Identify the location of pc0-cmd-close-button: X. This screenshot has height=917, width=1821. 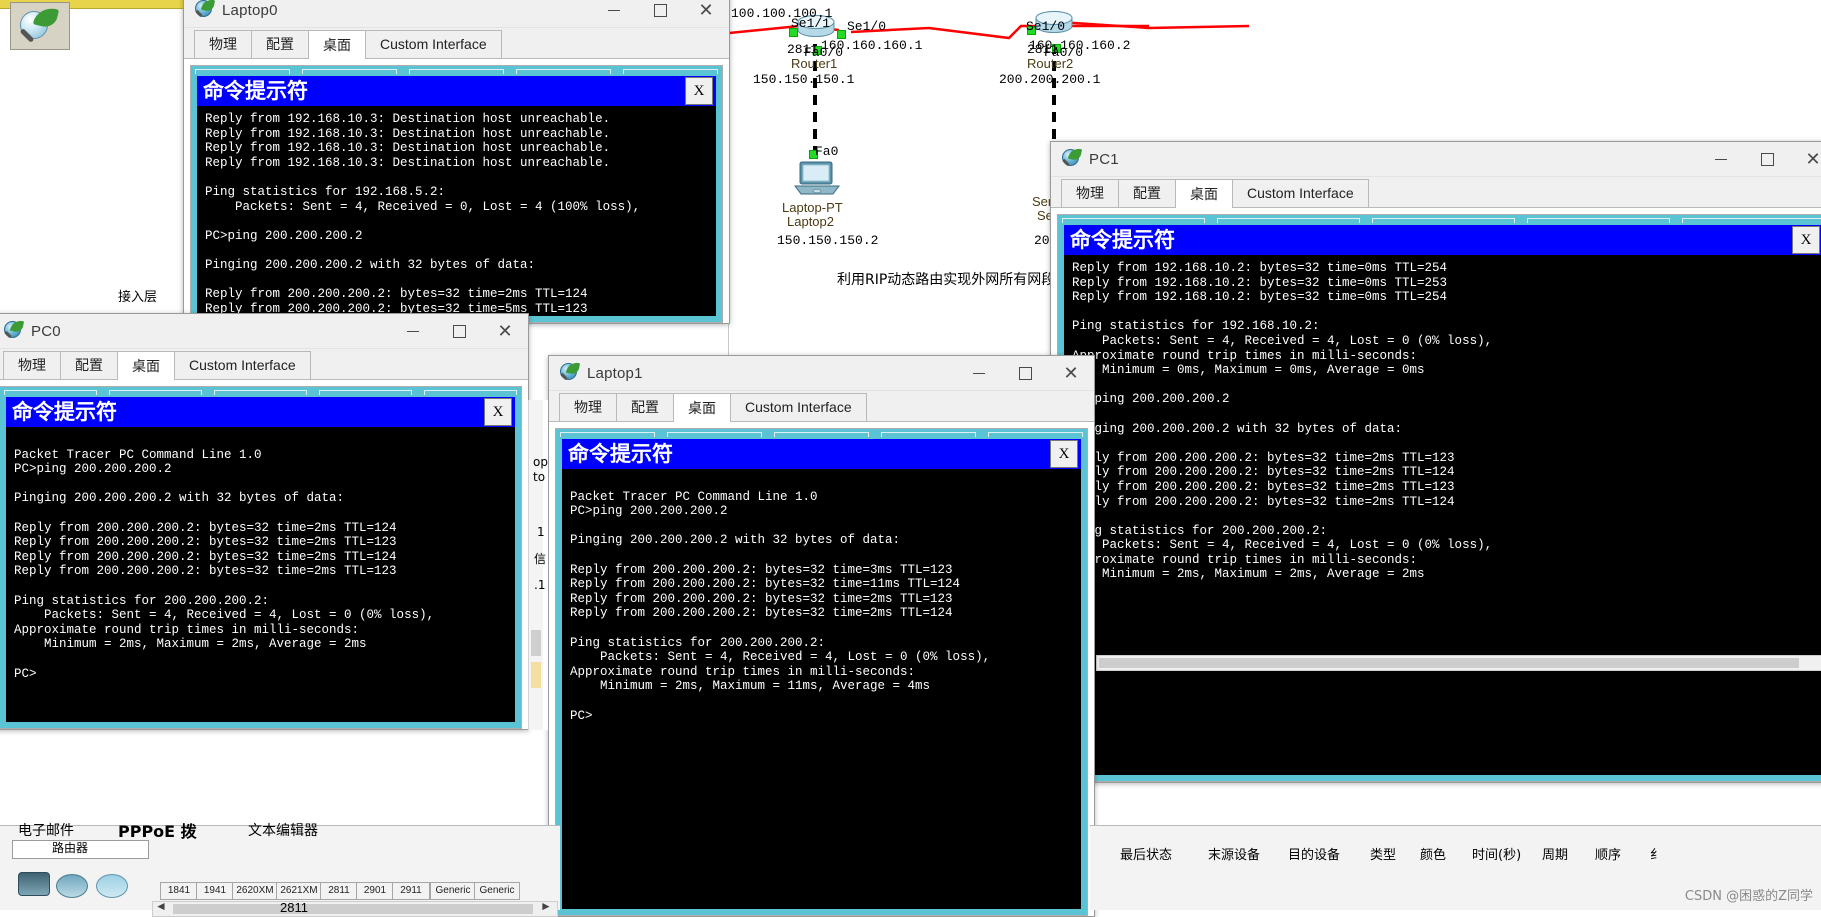
(498, 412).